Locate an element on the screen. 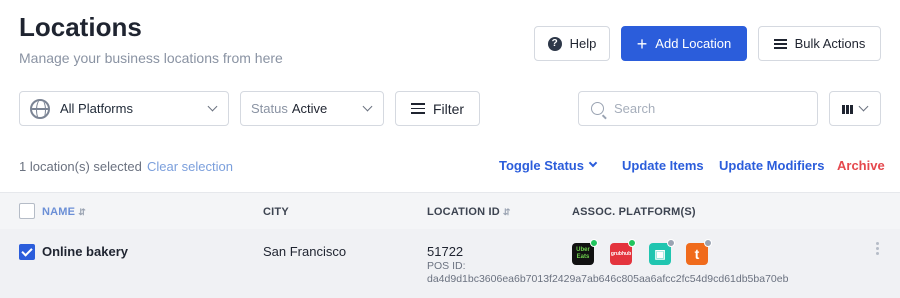 This screenshot has height=298, width=900. column-header-platforms: ASSOC. PLATFORM(S) is located at coordinates (634, 212).